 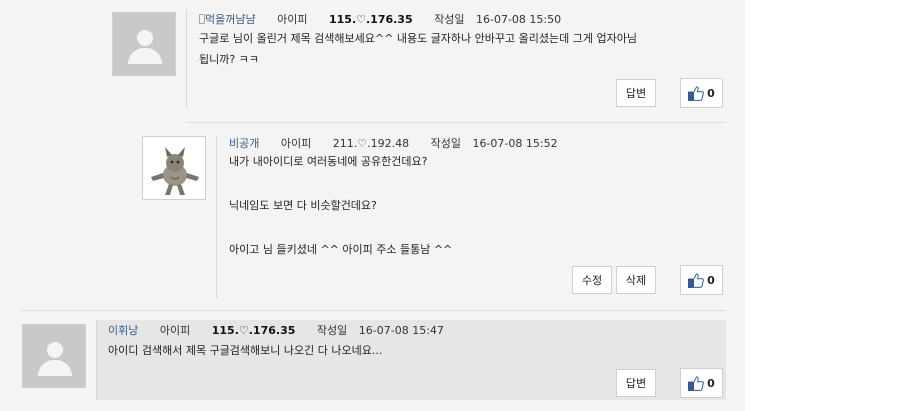 What do you see at coordinates (341, 249) in the screenshot?
I see `comment-line: 아이고 님 들키셨네 ^^ 아이피 주소 들통남 ^^` at bounding box center [341, 249].